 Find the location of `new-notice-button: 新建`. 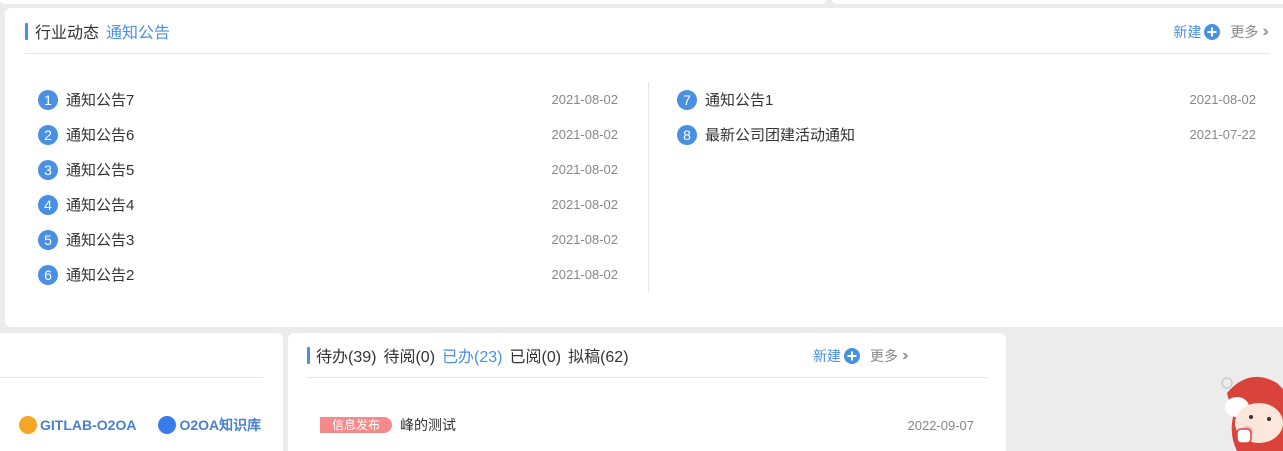

new-notice-button: 新建 is located at coordinates (1197, 32).